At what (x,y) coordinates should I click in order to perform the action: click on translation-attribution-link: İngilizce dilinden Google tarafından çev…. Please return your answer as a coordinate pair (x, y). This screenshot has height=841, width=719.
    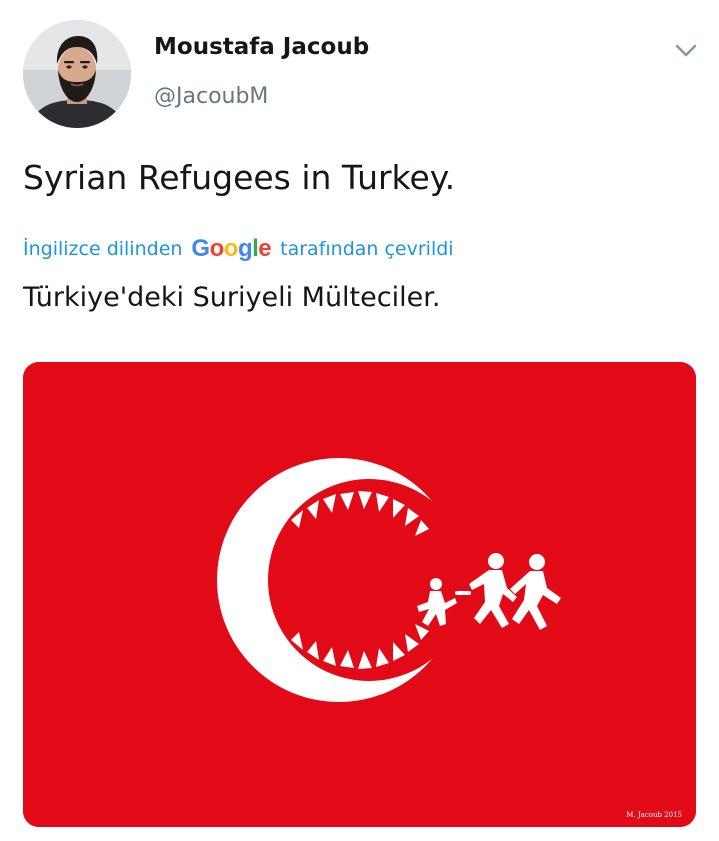
    Looking at the image, I should click on (238, 249).